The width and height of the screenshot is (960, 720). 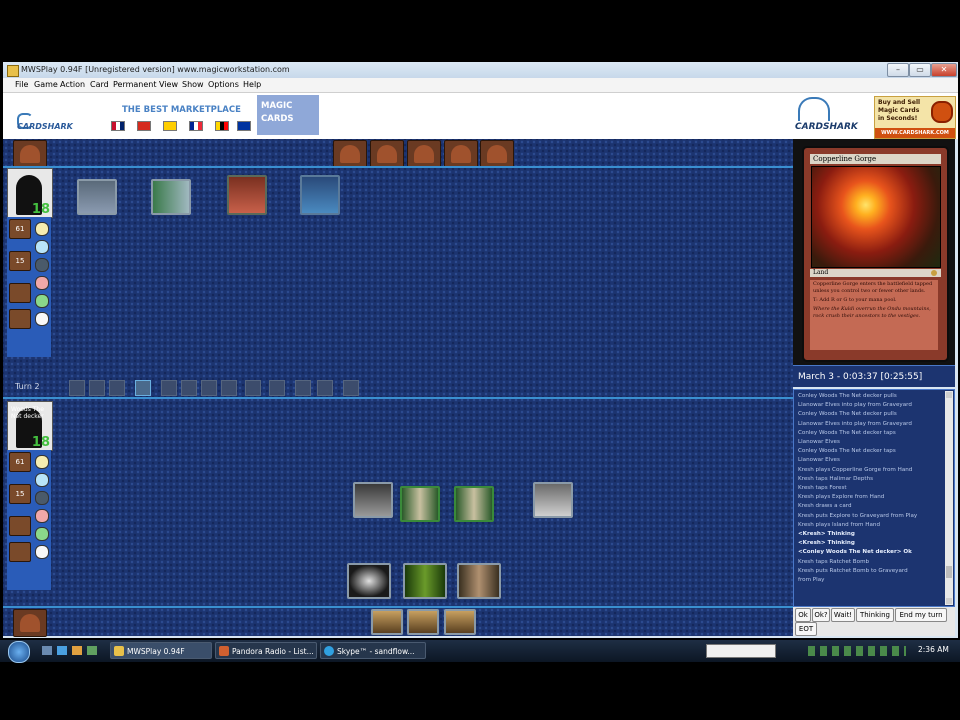 What do you see at coordinates (20, 494) in the screenshot?
I see `player-graveyard-zone: 15` at bounding box center [20, 494].